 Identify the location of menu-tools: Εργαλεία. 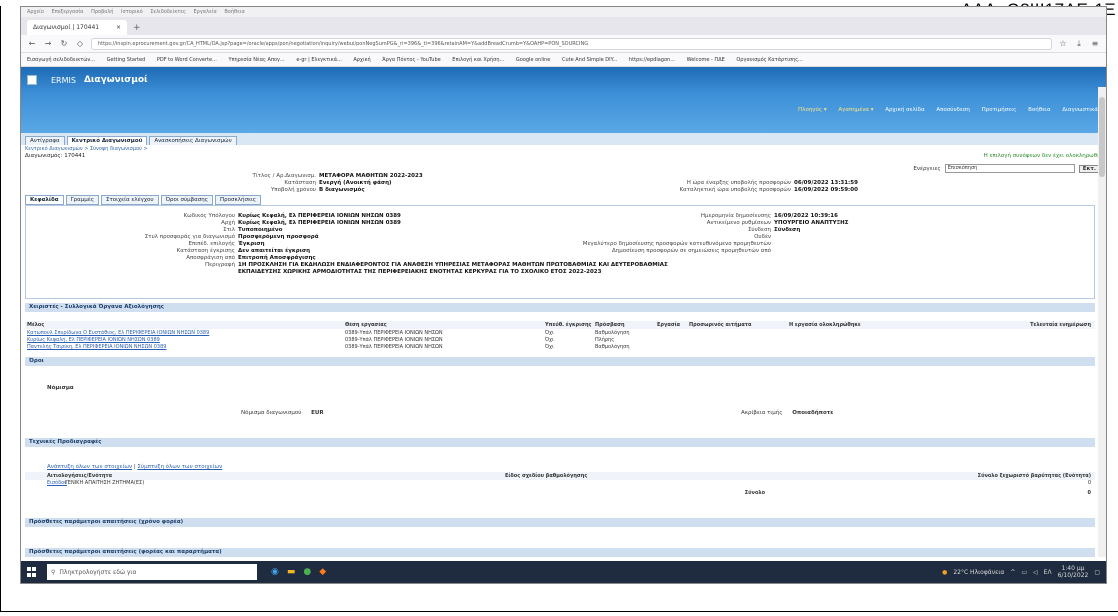
(205, 12).